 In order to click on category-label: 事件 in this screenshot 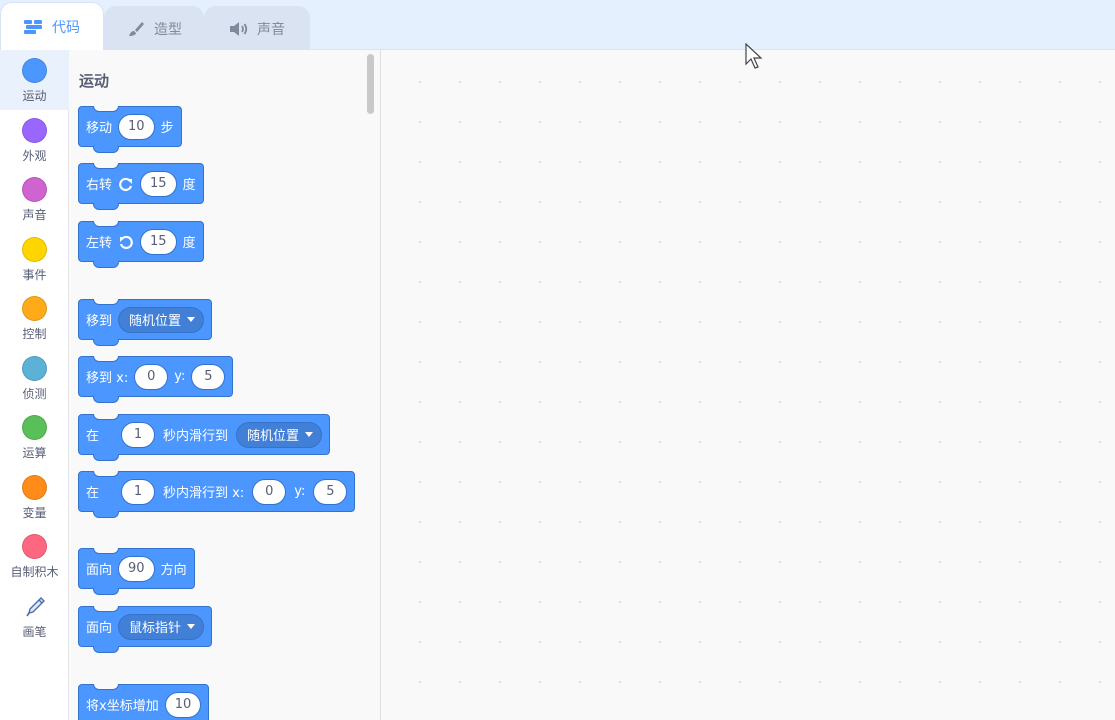, I will do `click(34, 275)`.